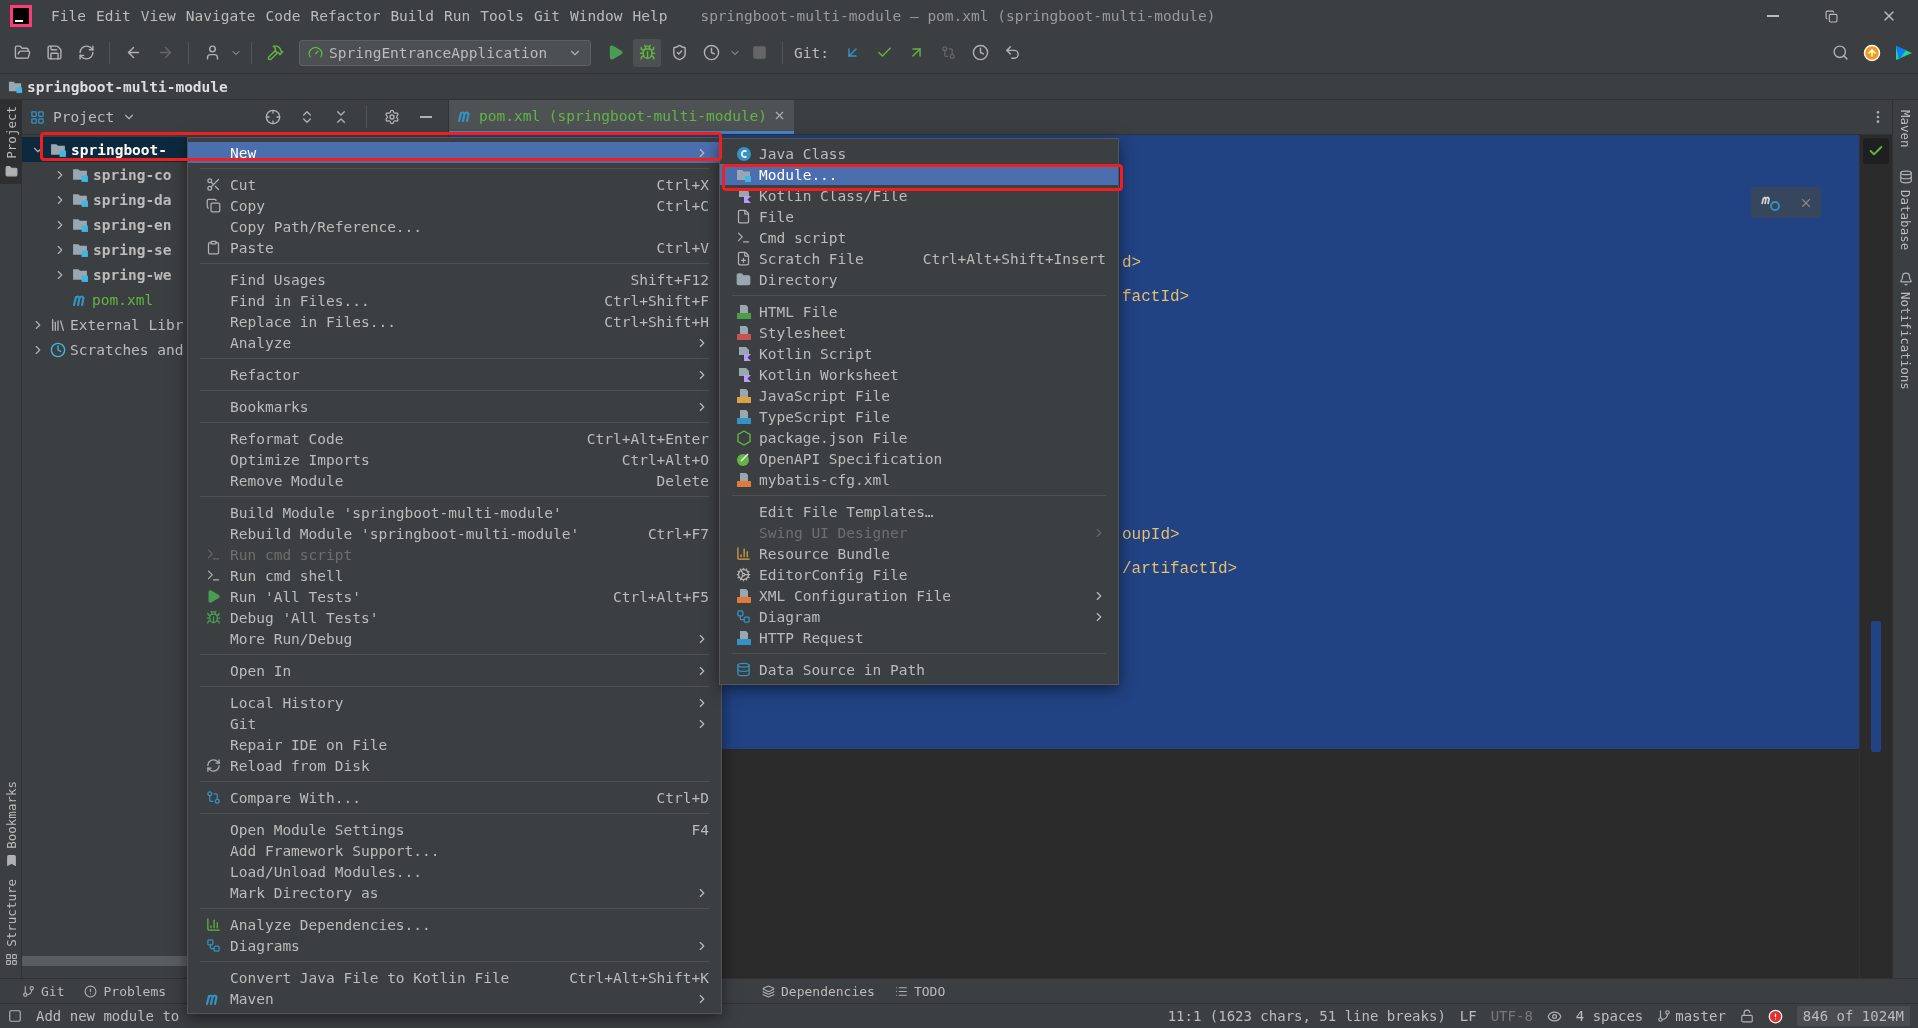 The image size is (1918, 1028). Describe the element at coordinates (132, 249) in the screenshot. I see `tree-item-label: spring-se` at that location.